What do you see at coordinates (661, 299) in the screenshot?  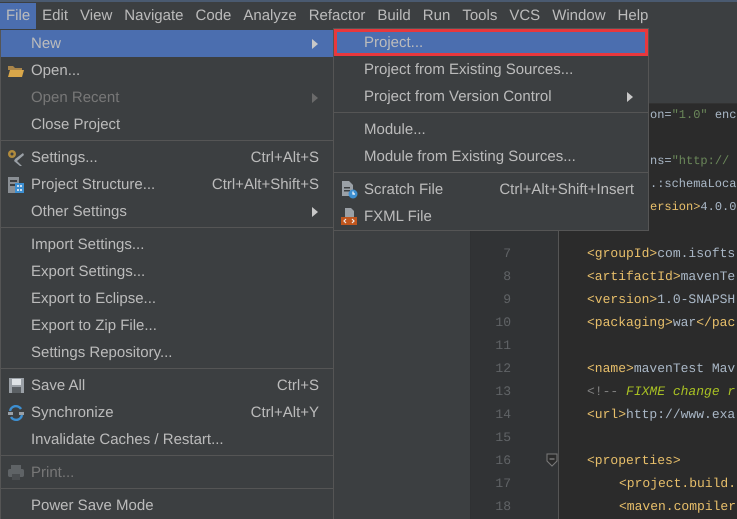 I see `code-line: <version>1.0-SNAPSH` at bounding box center [661, 299].